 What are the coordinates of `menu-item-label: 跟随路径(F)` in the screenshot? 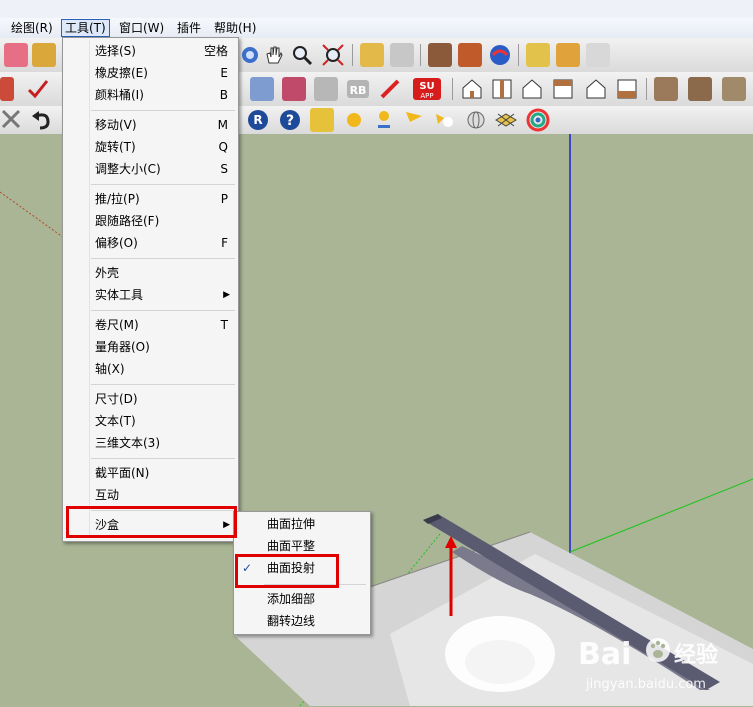 It's located at (127, 221).